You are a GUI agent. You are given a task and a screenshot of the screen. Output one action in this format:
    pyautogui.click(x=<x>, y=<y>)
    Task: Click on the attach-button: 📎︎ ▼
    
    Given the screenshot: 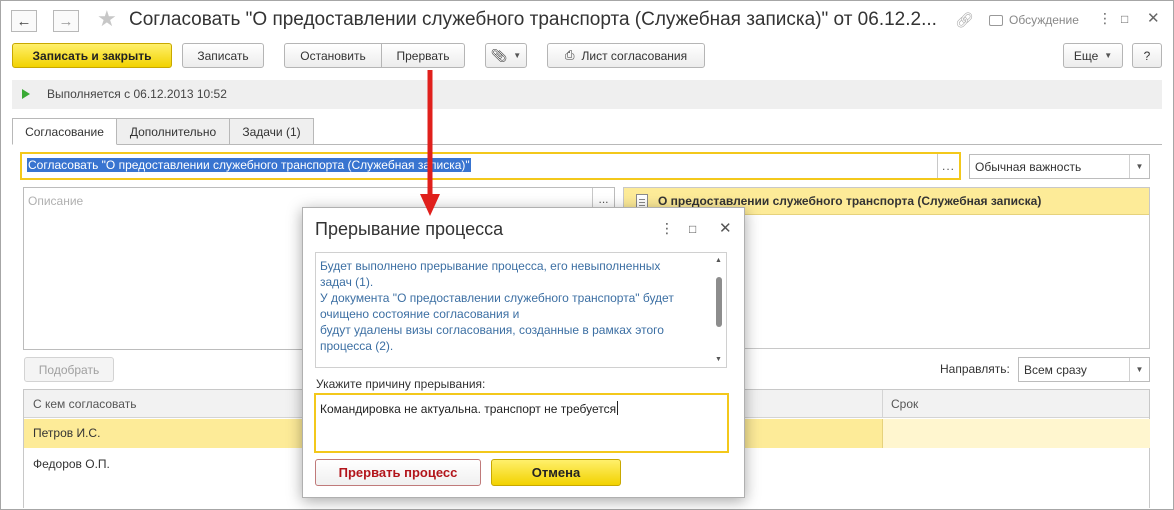 What is the action you would take?
    pyautogui.click(x=506, y=55)
    